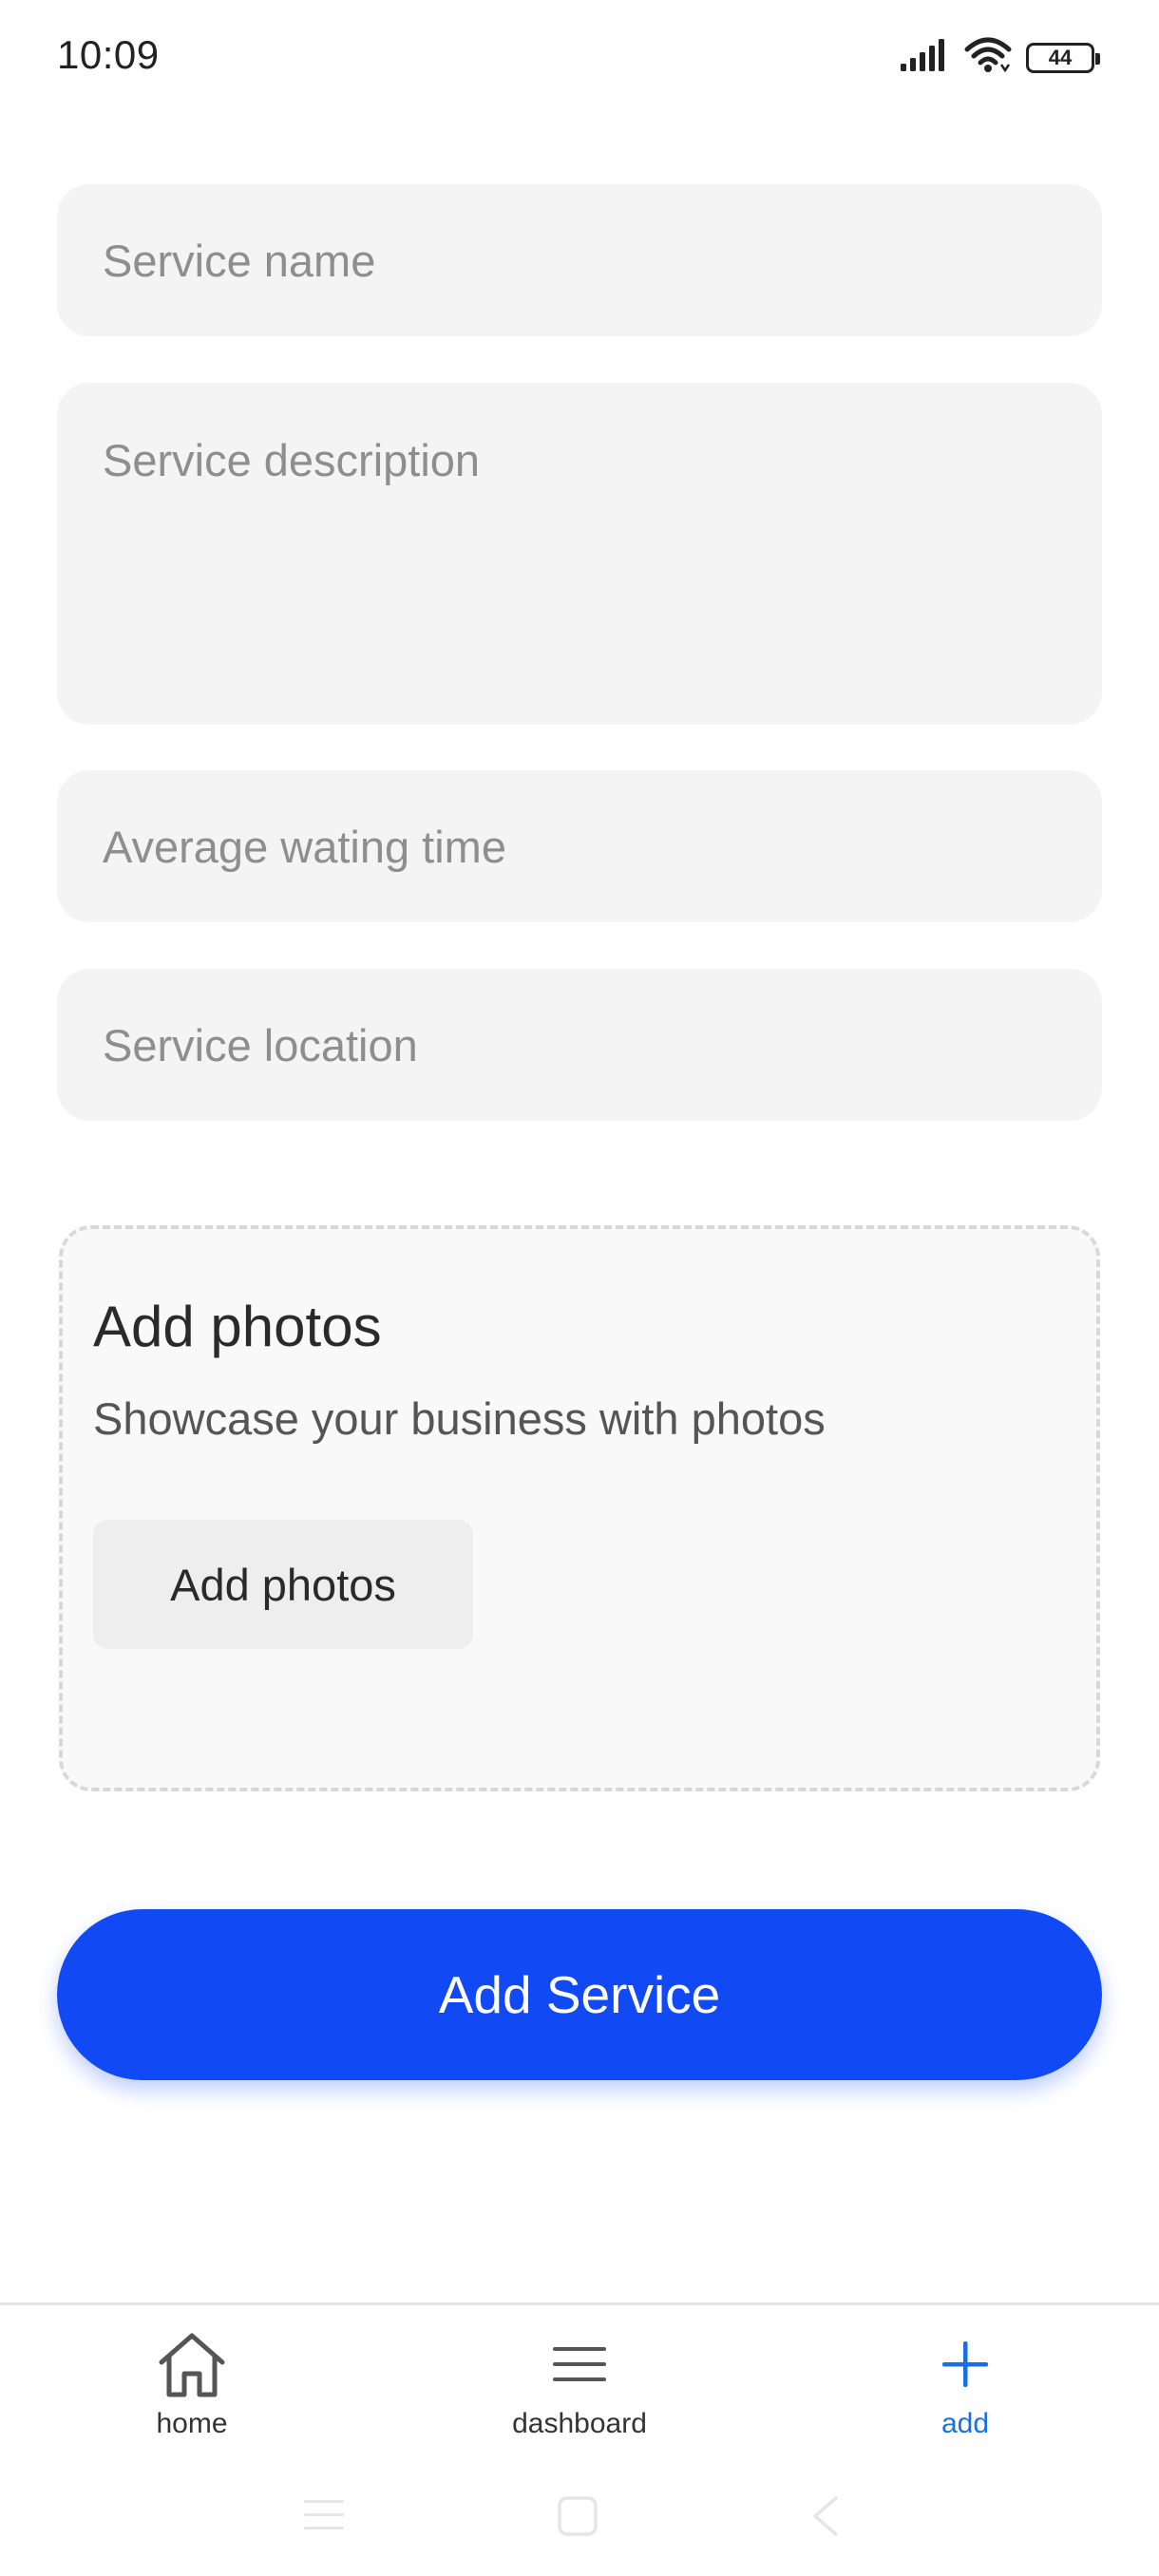 This screenshot has width=1159, height=2576. What do you see at coordinates (459, 1418) in the screenshot?
I see `add-photos-subtitle: Showcase your business with photos` at bounding box center [459, 1418].